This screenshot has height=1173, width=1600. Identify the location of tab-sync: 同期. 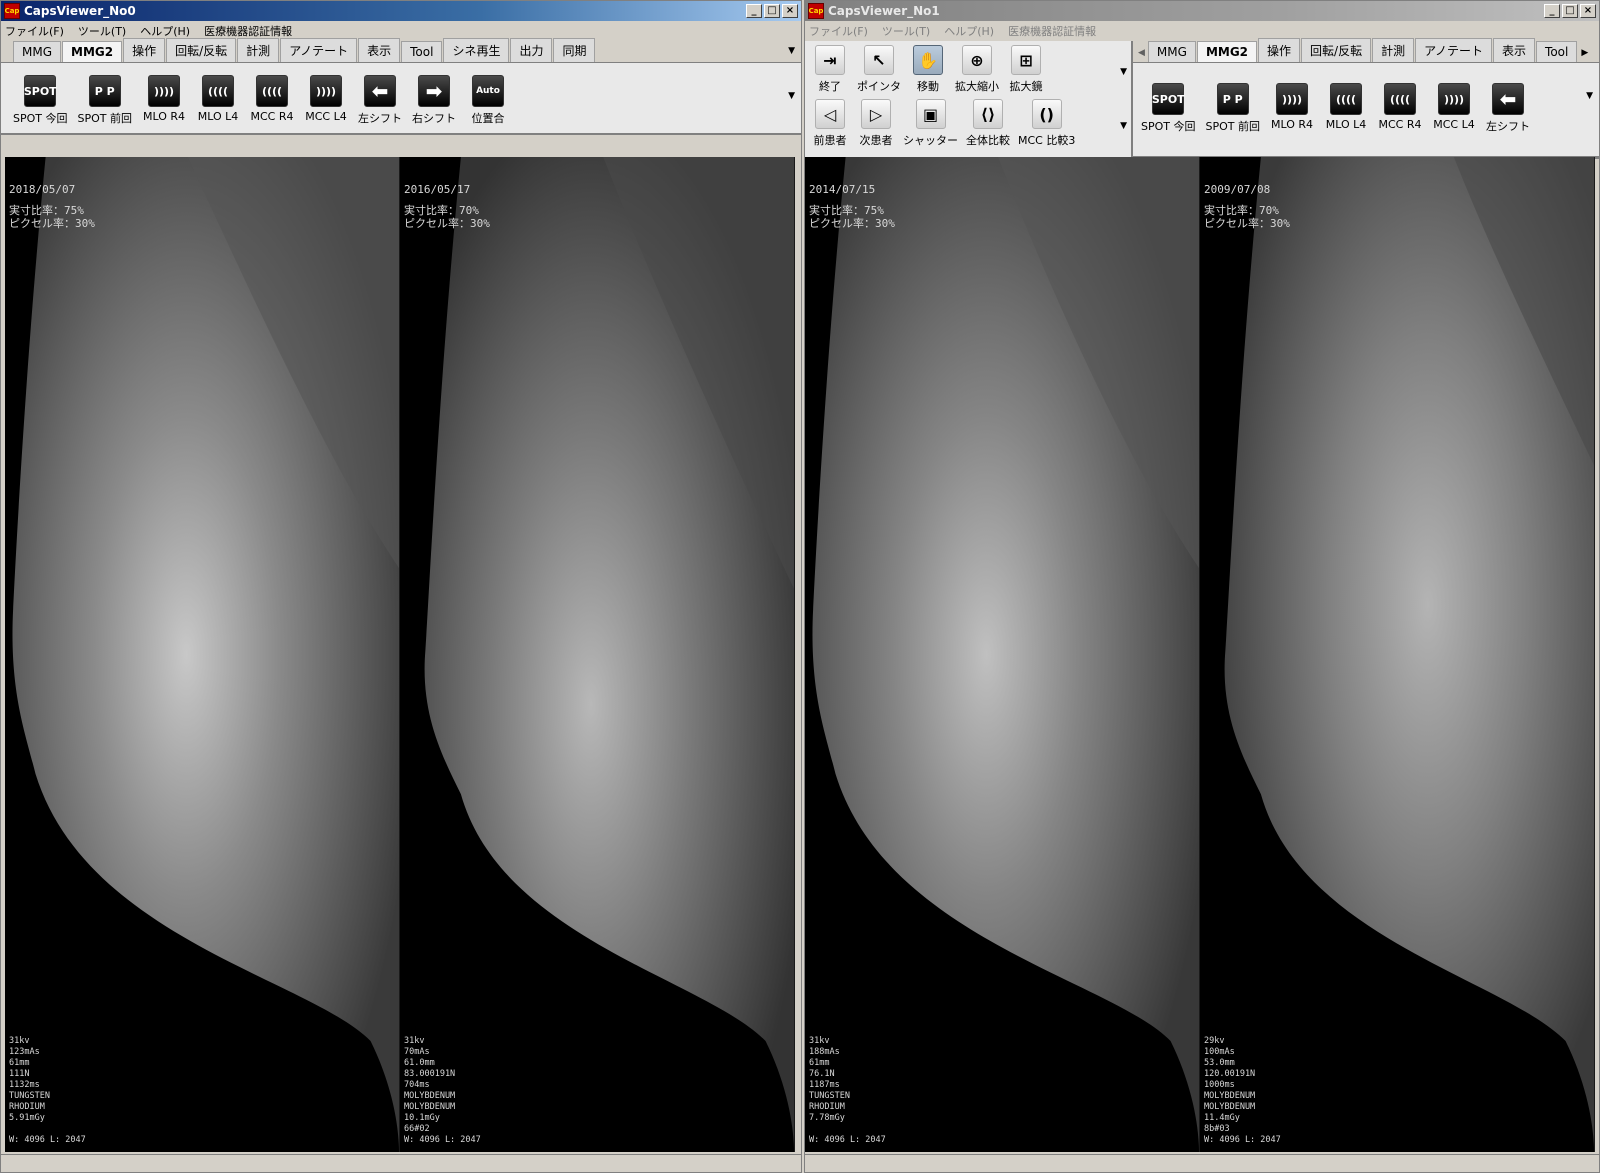
(574, 50).